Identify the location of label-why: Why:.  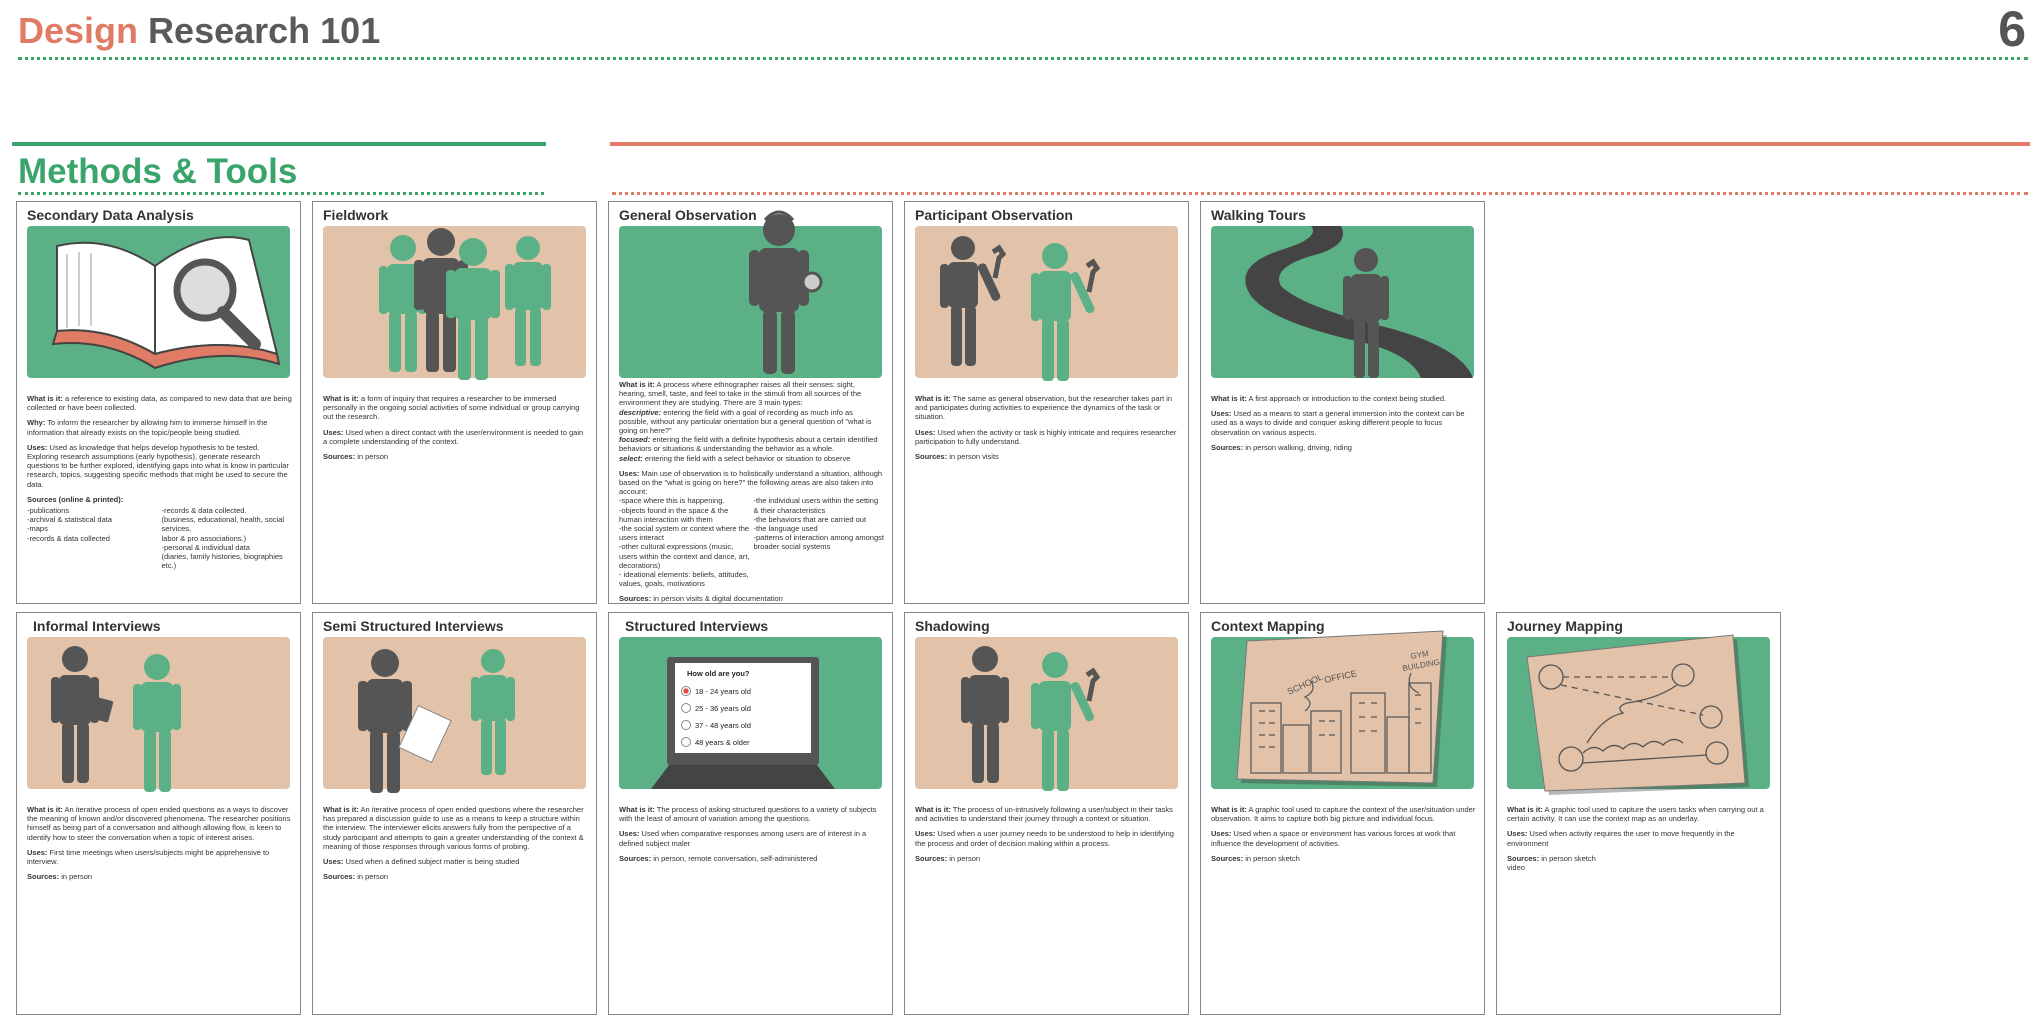
(36, 423).